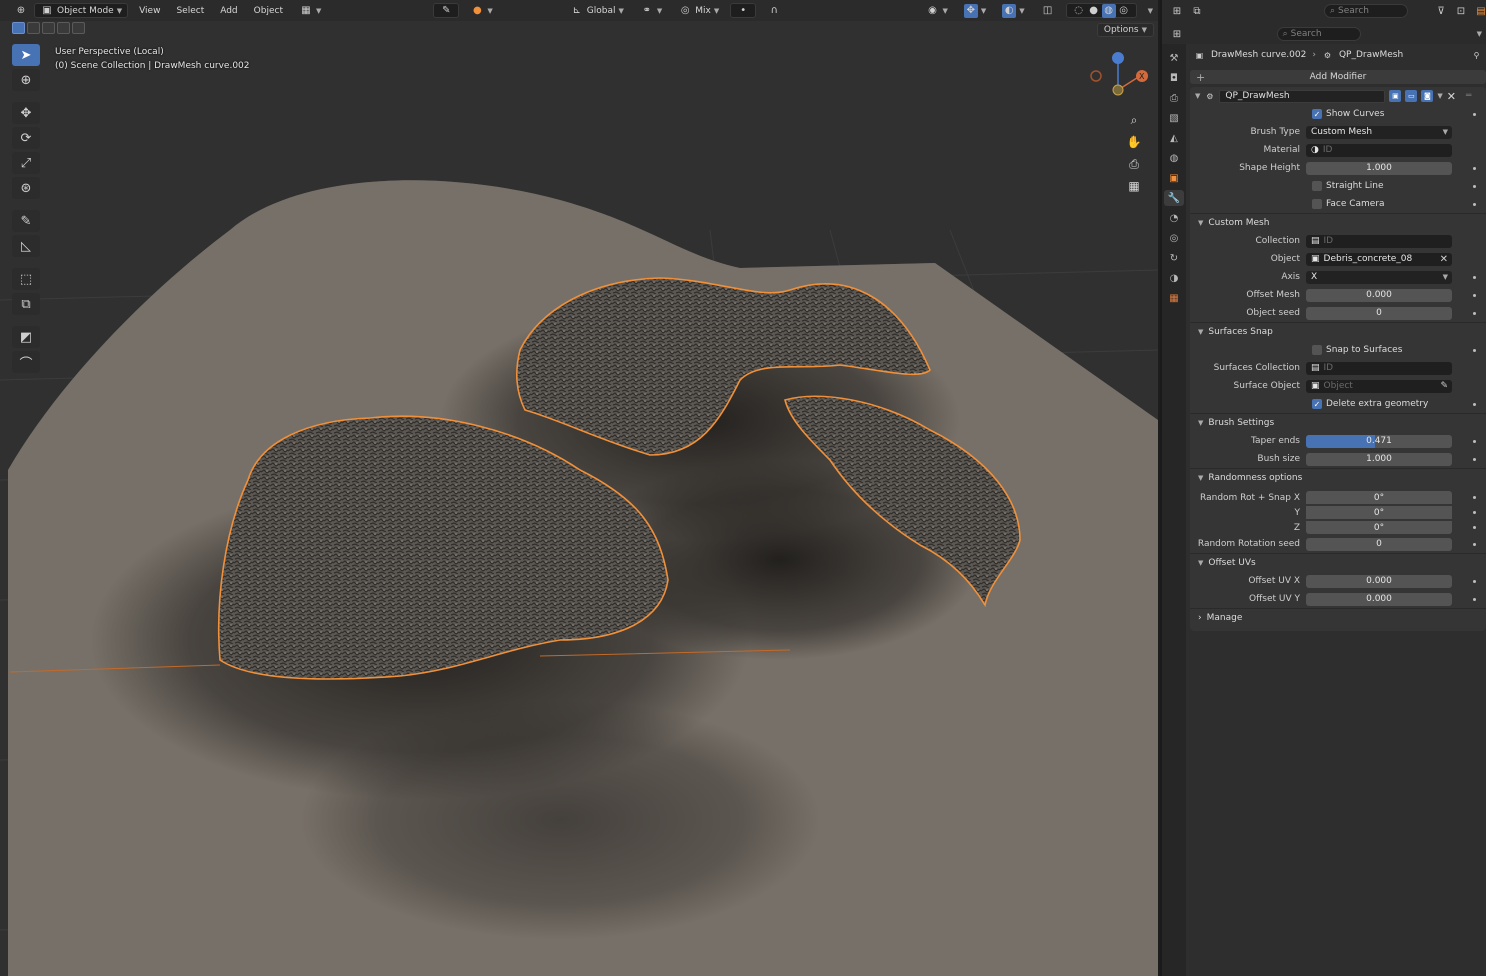 The width and height of the screenshot is (1486, 976). Describe the element at coordinates (26, 163) in the screenshot. I see `scale-tool: ⤢` at that location.